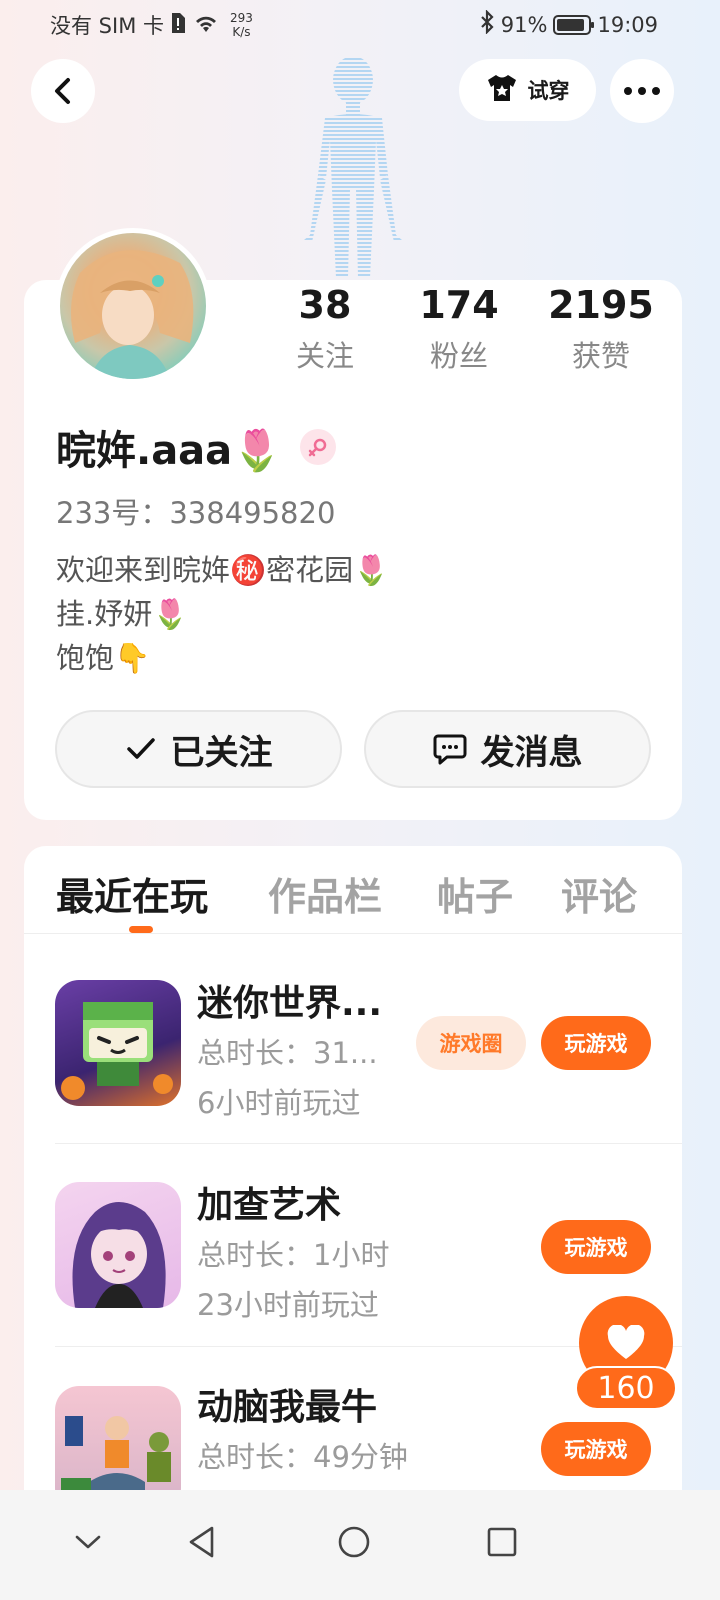 This screenshot has height=1600, width=720. I want to click on following-button: 已关注, so click(198, 749).